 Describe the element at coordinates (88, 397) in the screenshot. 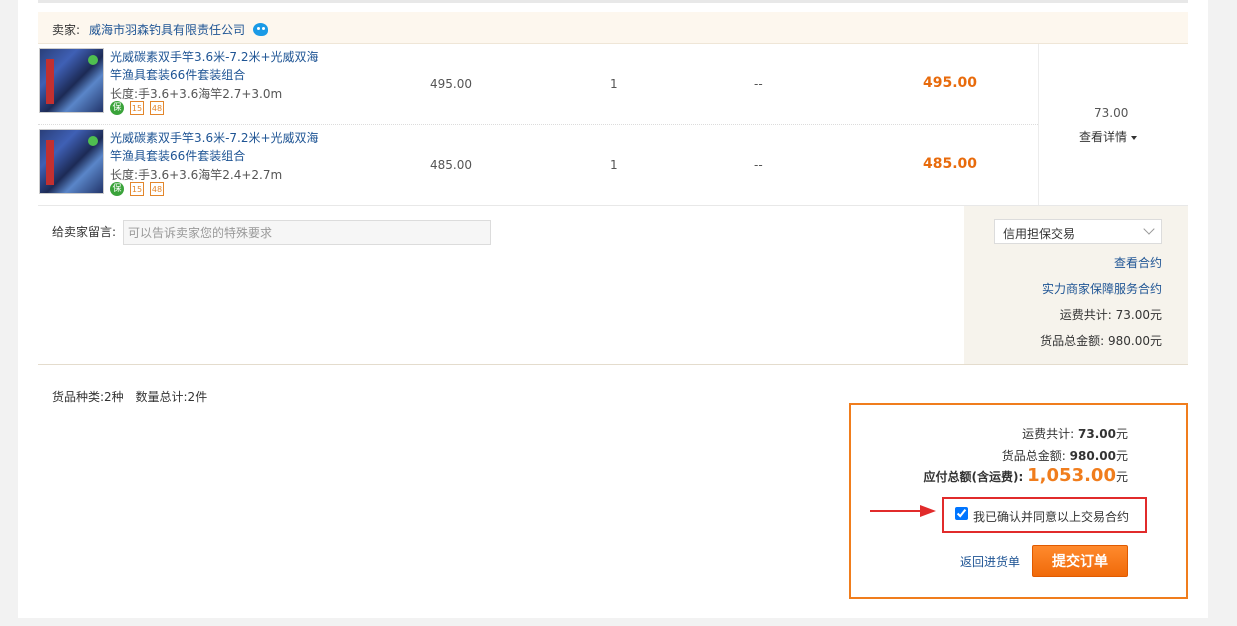

I see `goods-kinds: 货品种类:2种` at that location.